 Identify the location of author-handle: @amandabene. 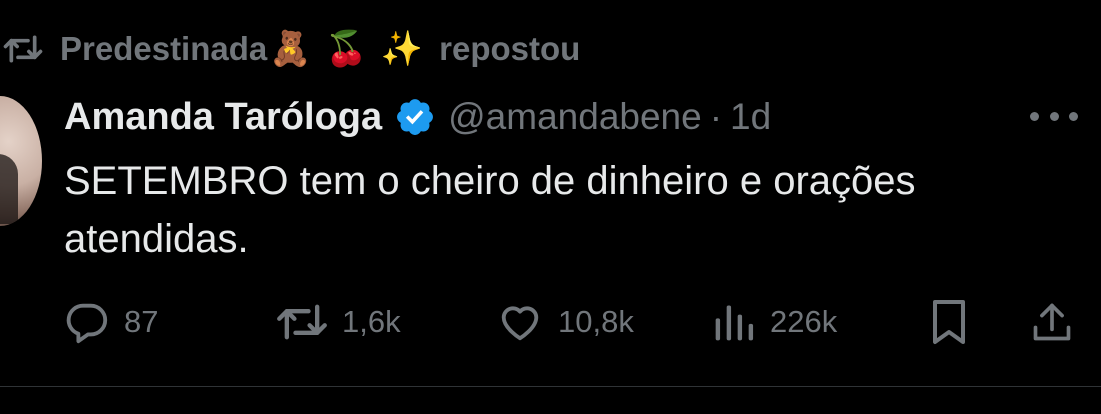
(575, 117).